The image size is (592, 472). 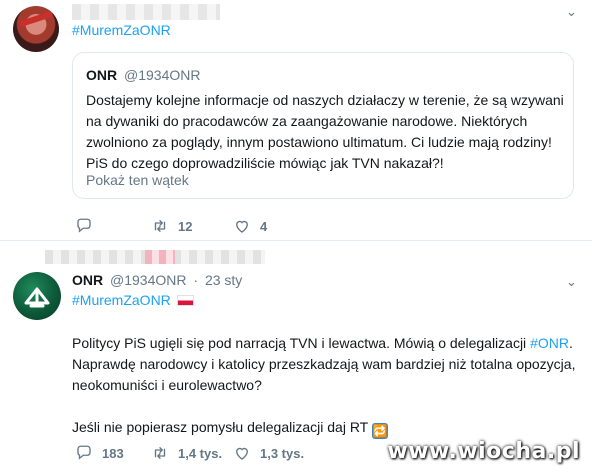 I want to click on like-count: 4, so click(x=264, y=226).